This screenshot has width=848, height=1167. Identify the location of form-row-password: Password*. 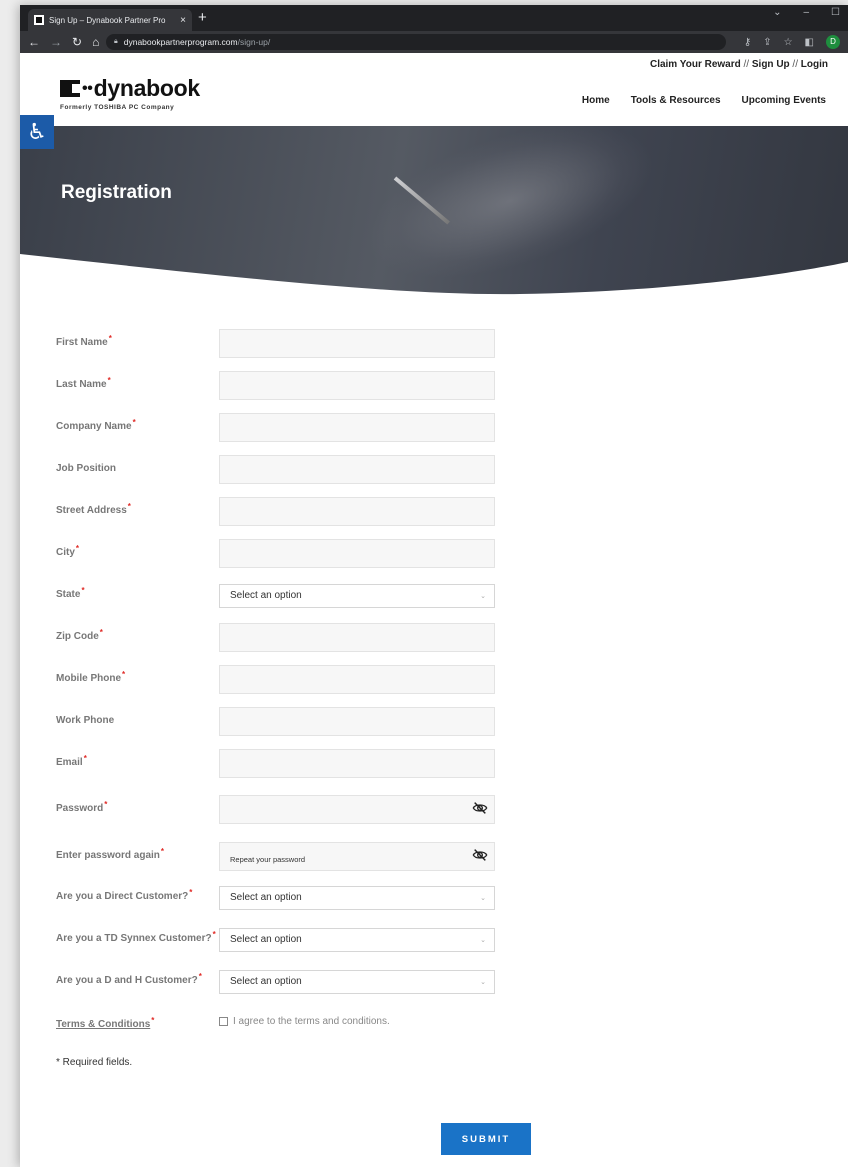
(434, 810).